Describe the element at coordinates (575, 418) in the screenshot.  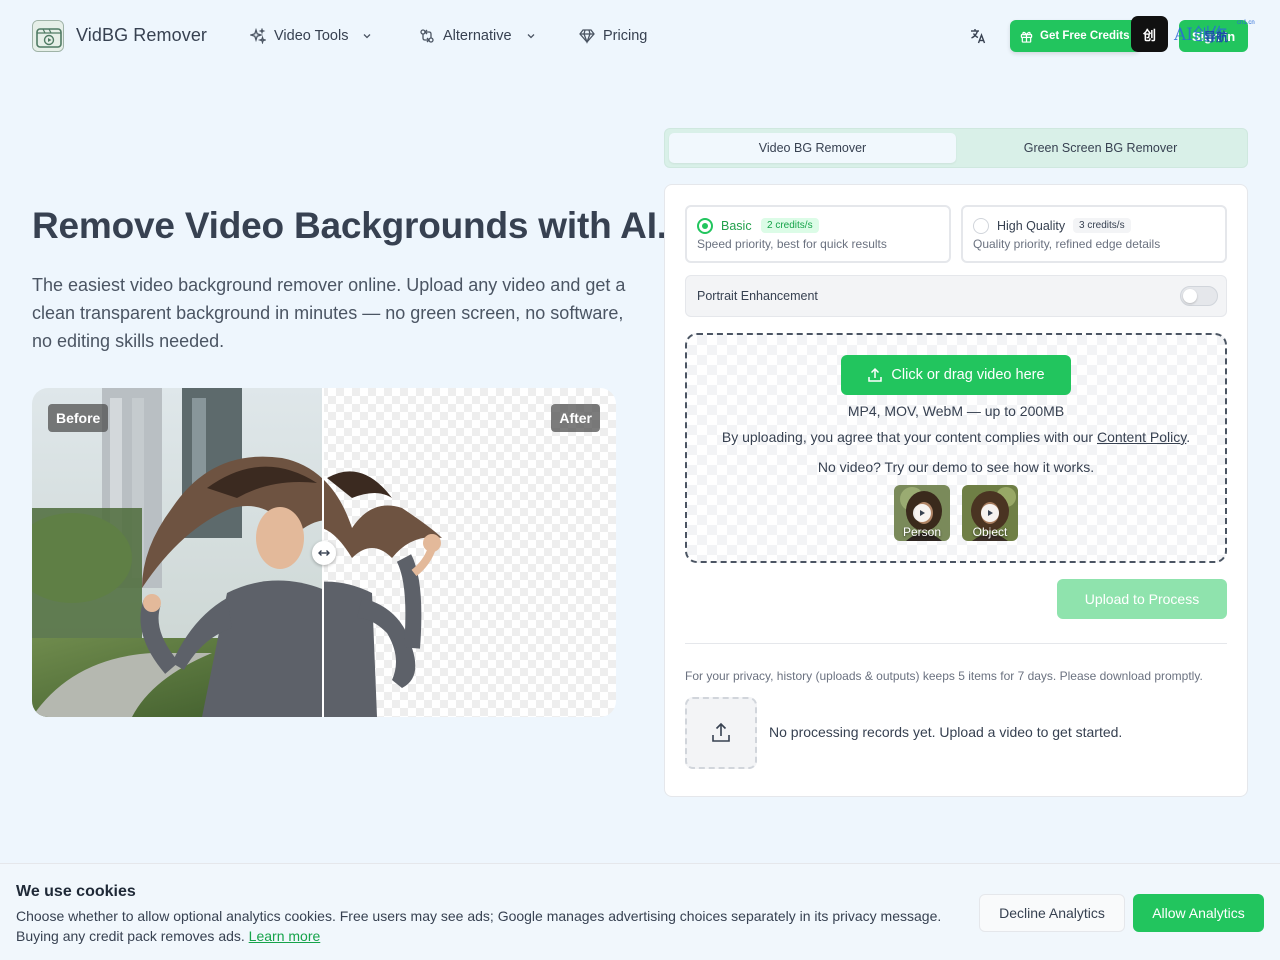
I see `after-badge: After` at that location.